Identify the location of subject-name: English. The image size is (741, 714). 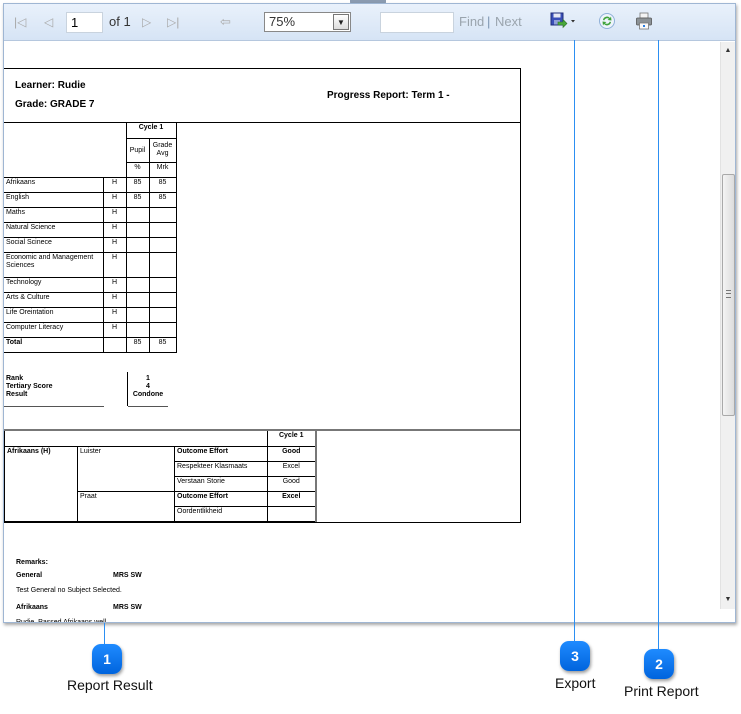
(54, 199).